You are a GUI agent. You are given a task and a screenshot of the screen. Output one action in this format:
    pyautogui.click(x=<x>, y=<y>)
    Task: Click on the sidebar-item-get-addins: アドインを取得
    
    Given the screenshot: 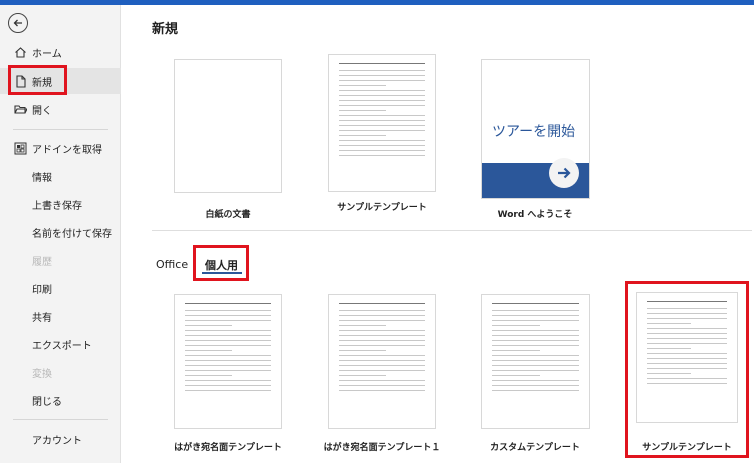 What is the action you would take?
    pyautogui.click(x=60, y=148)
    